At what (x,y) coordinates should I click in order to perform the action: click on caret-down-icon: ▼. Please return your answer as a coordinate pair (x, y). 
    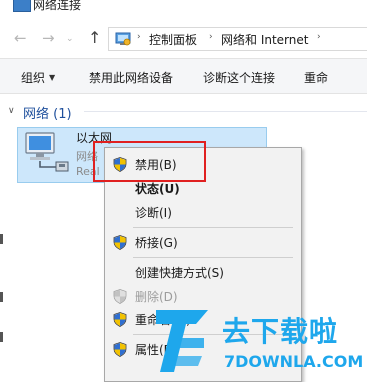
    Looking at the image, I should click on (52, 77).